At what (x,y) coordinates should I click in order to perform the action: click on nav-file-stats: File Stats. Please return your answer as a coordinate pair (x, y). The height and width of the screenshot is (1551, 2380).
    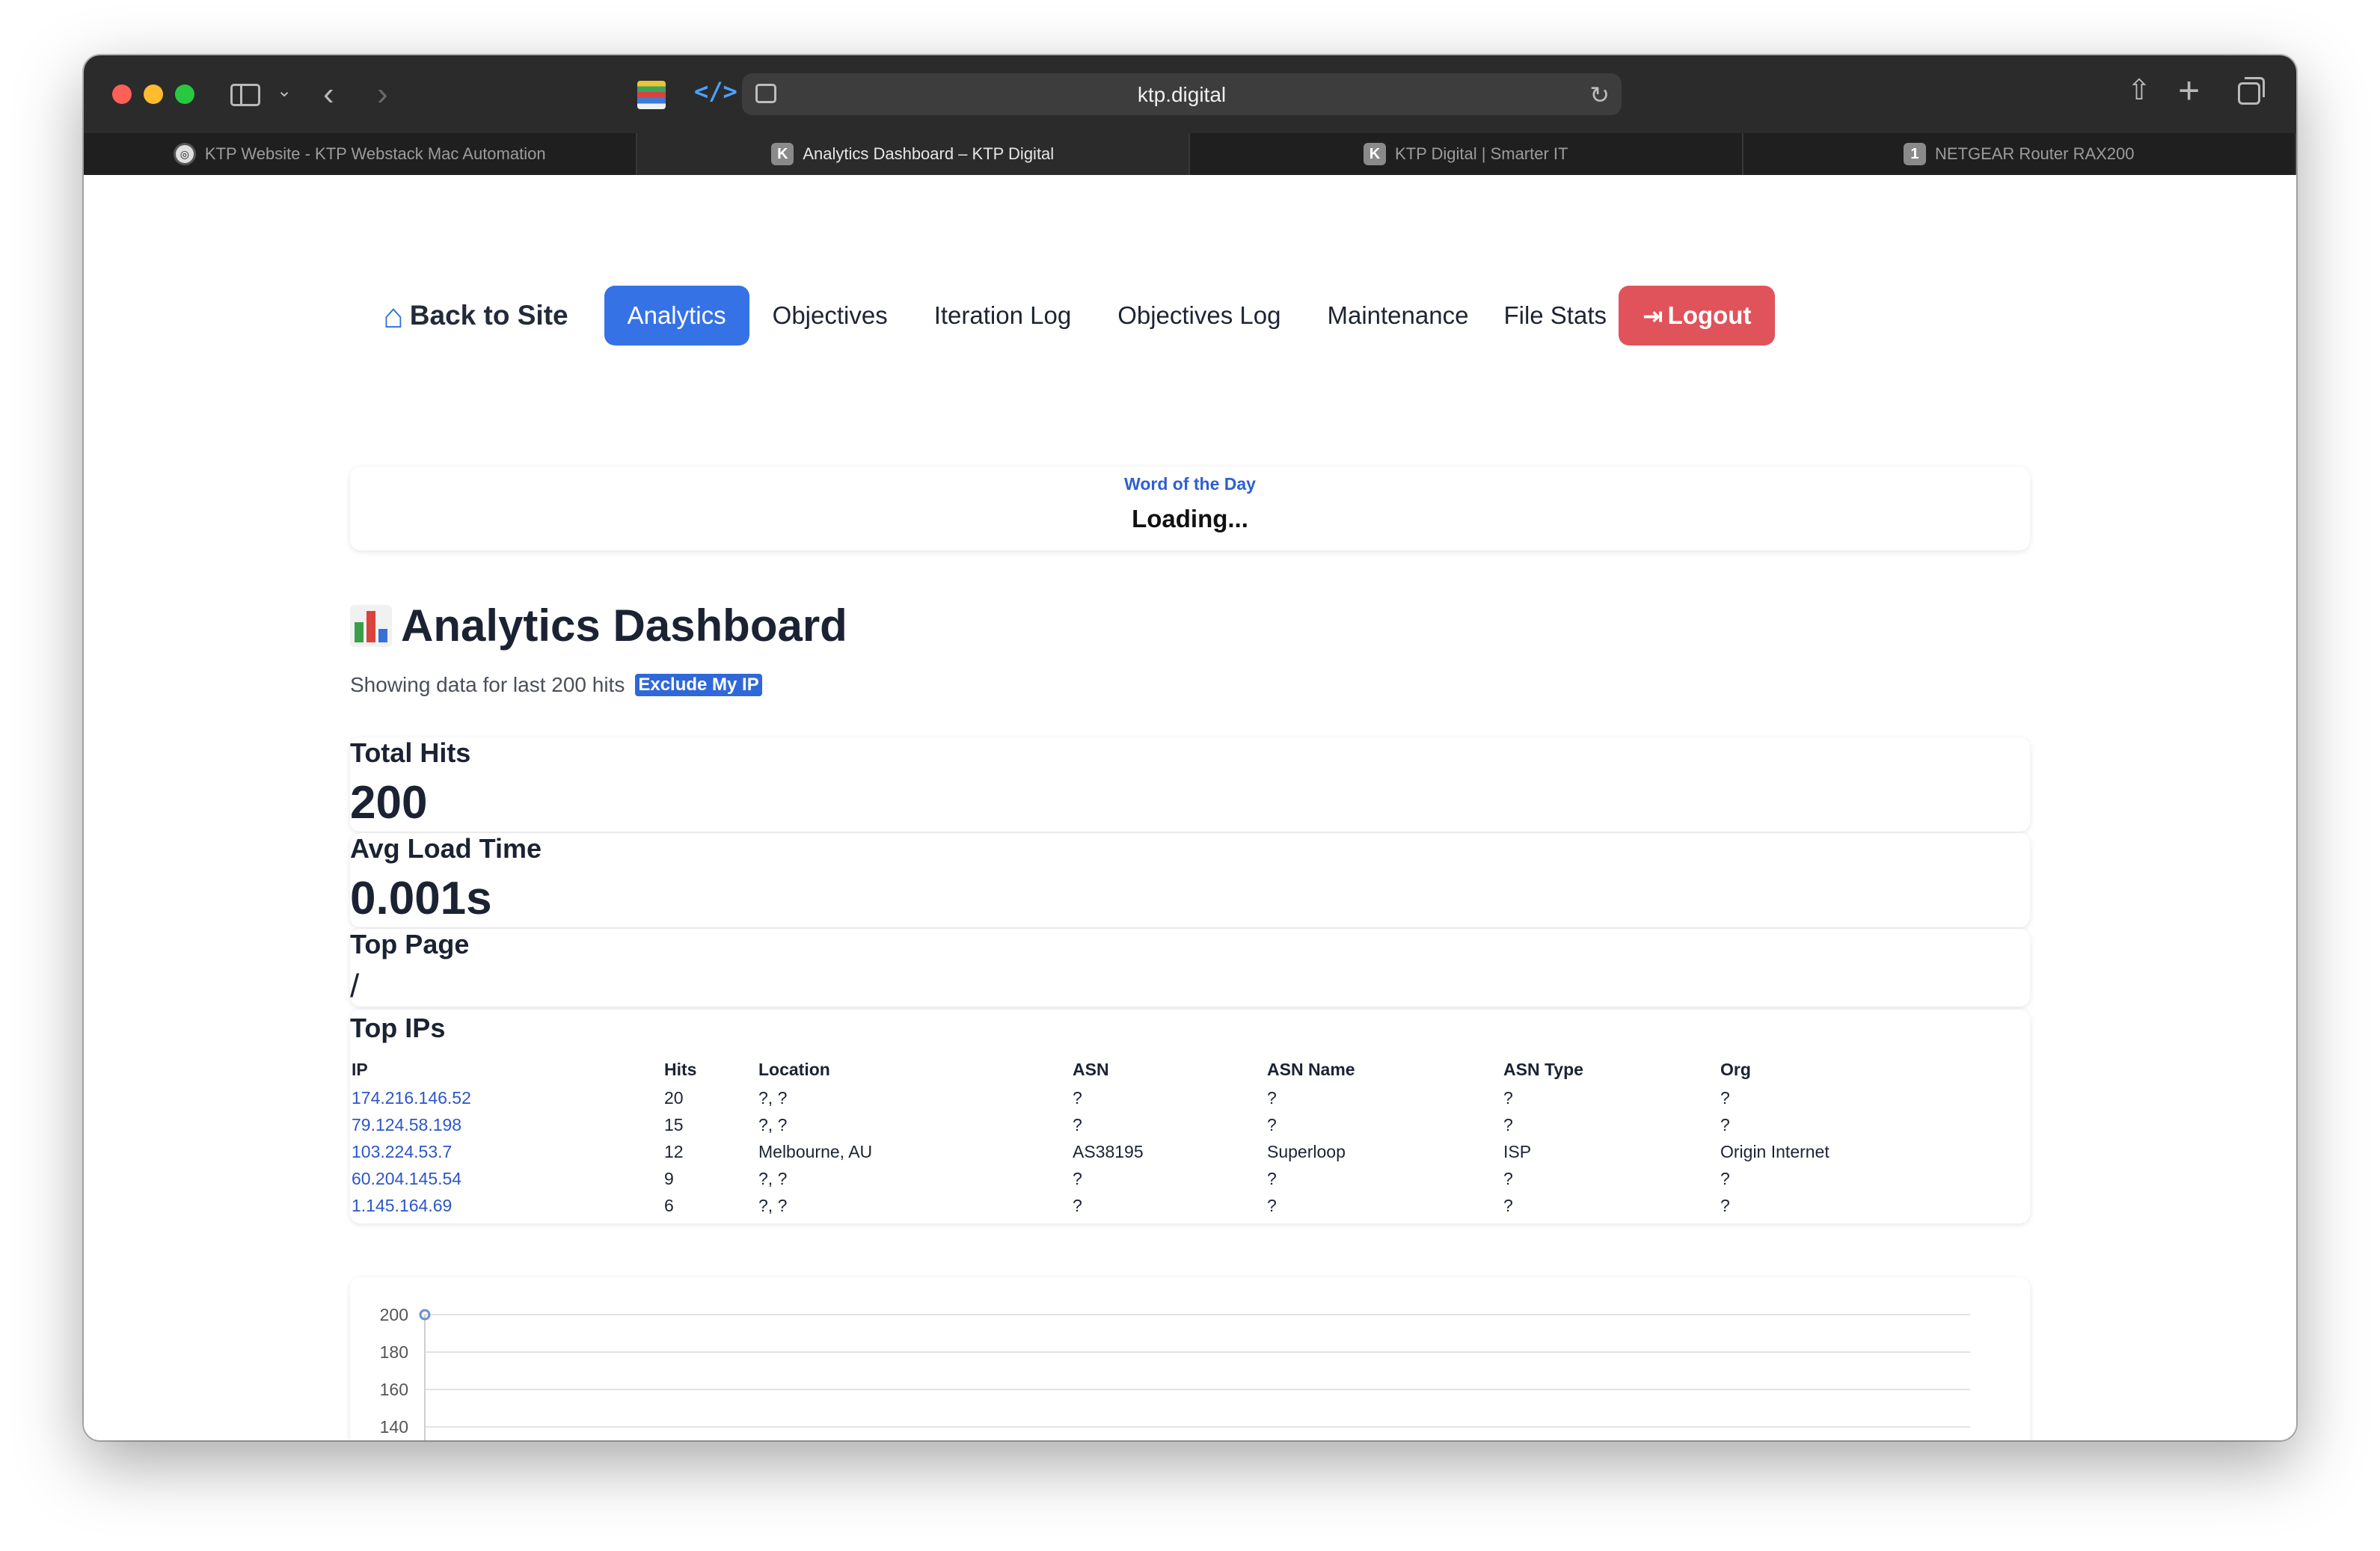
    Looking at the image, I should click on (1555, 315).